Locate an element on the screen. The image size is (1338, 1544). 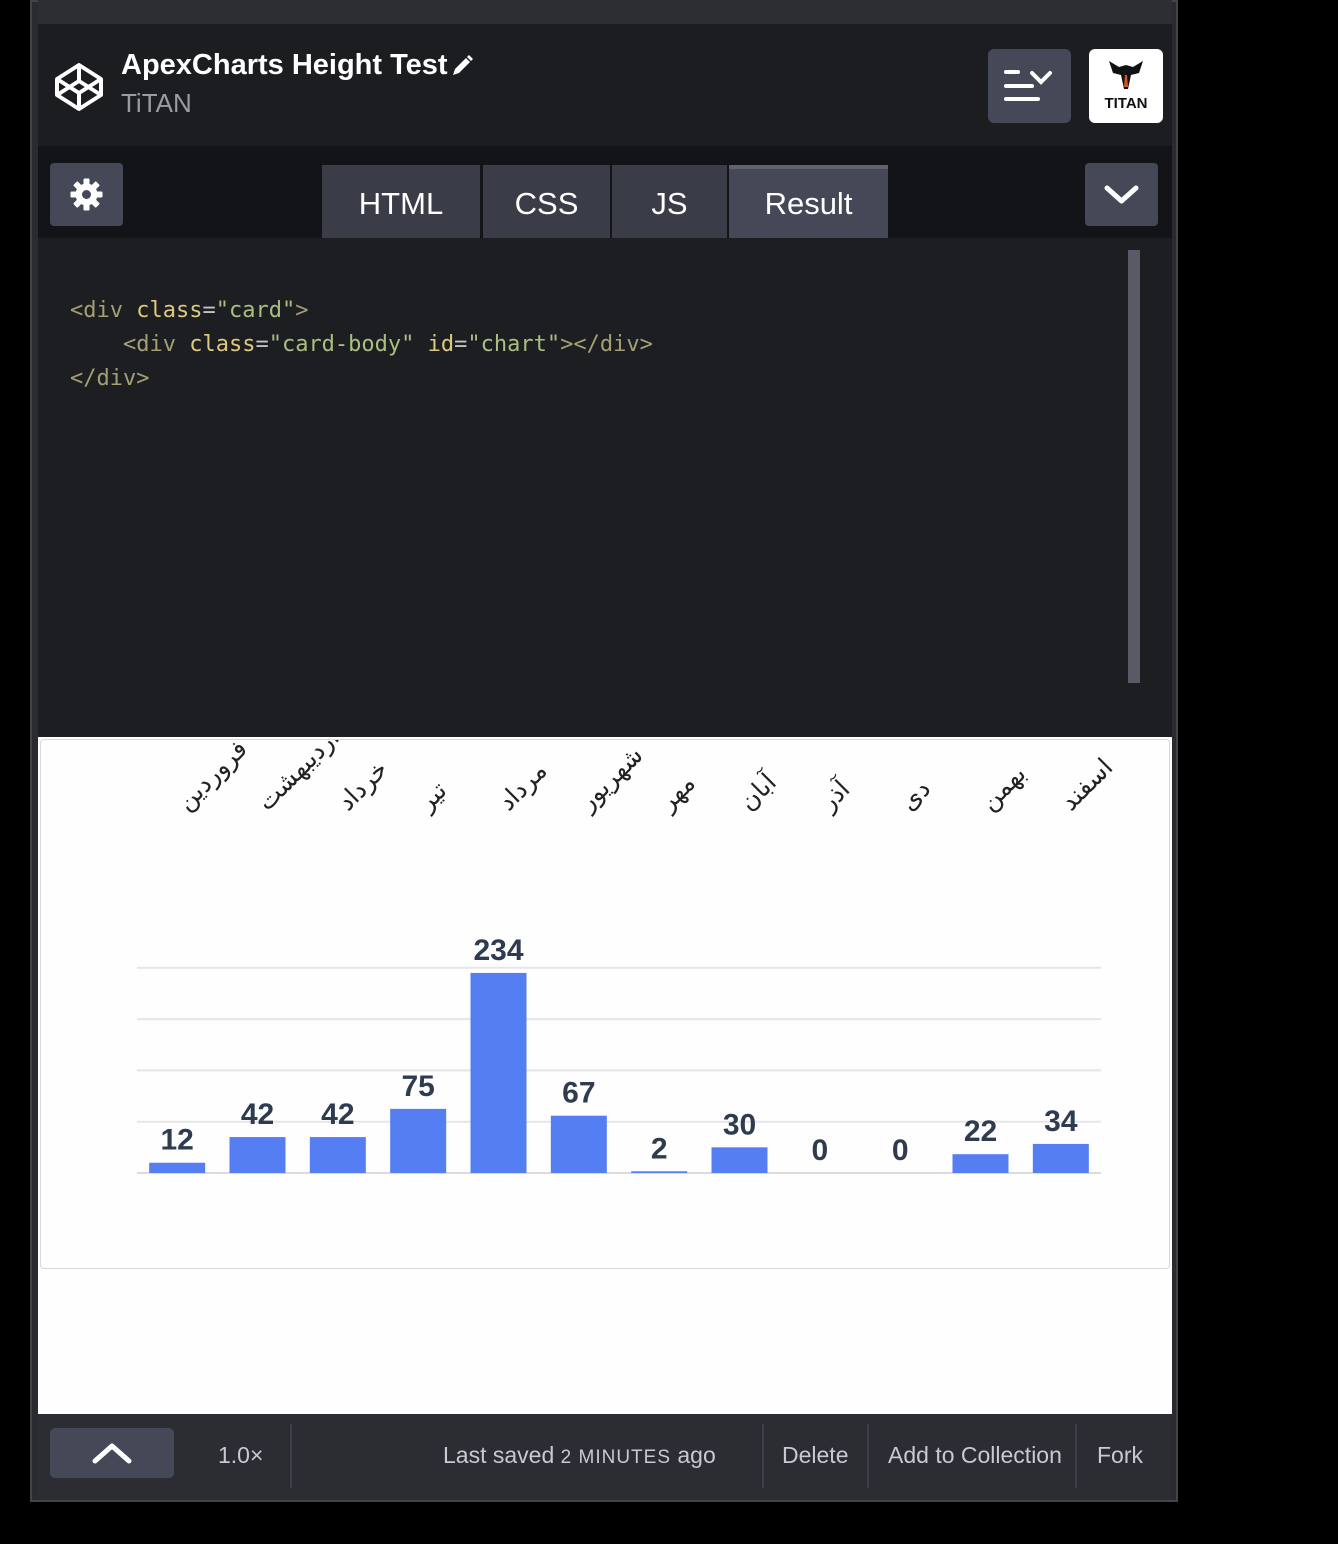
edit-pencil-icon is located at coordinates (462, 66).